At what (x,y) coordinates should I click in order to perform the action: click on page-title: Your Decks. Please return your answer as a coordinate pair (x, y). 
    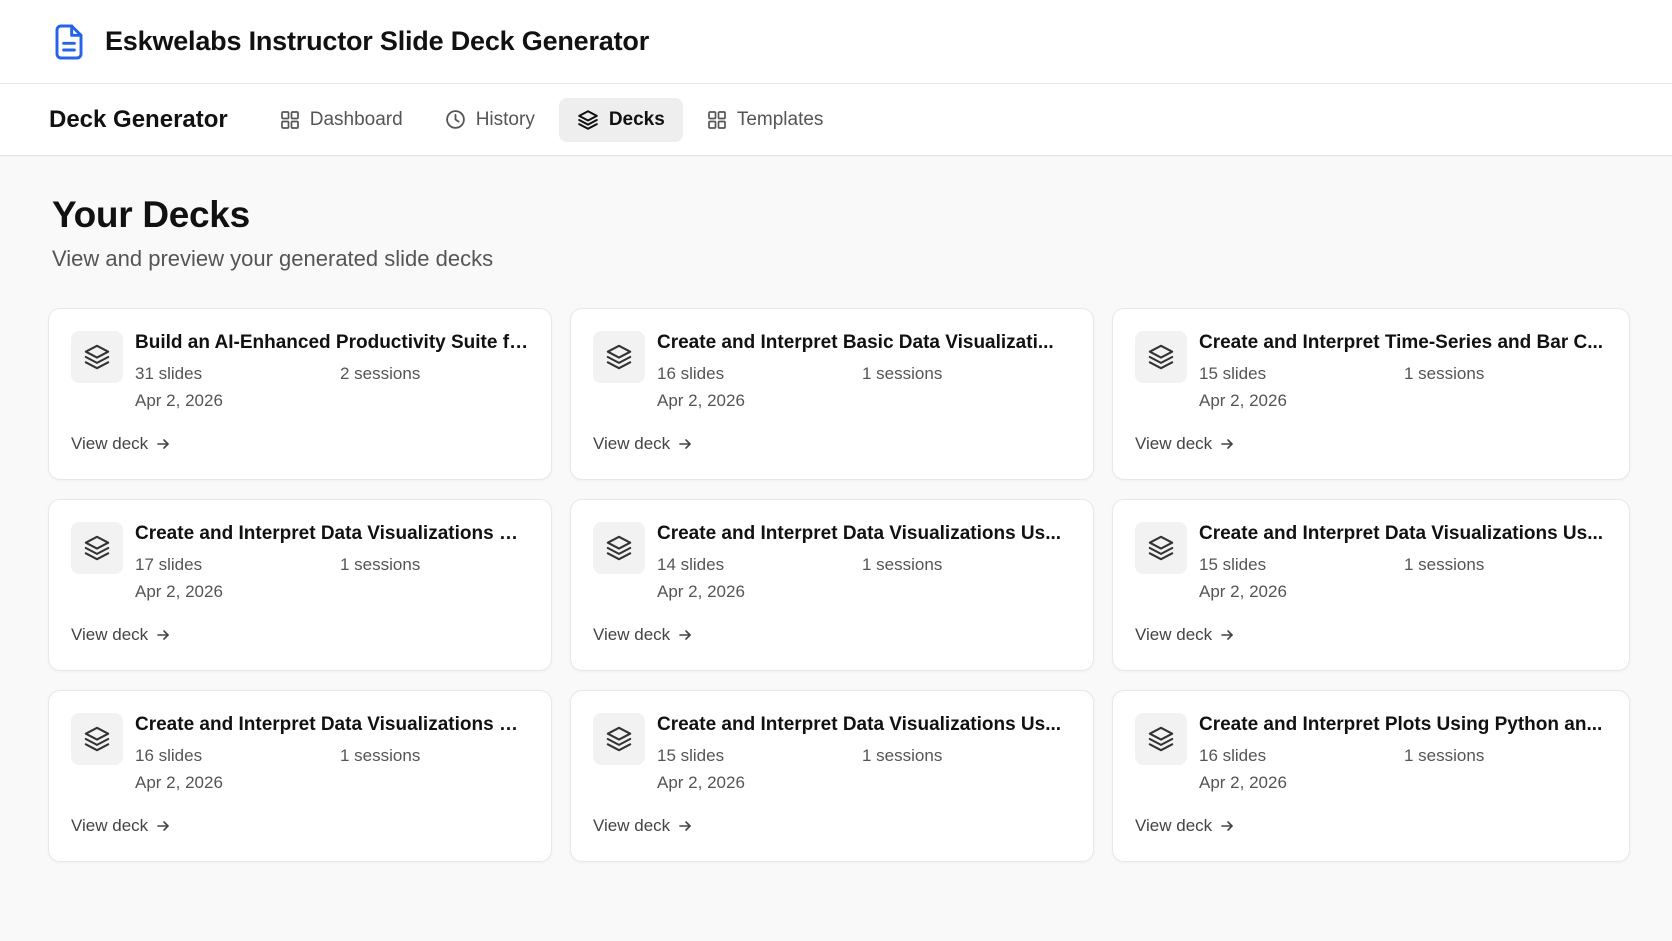
    Looking at the image, I should click on (151, 214).